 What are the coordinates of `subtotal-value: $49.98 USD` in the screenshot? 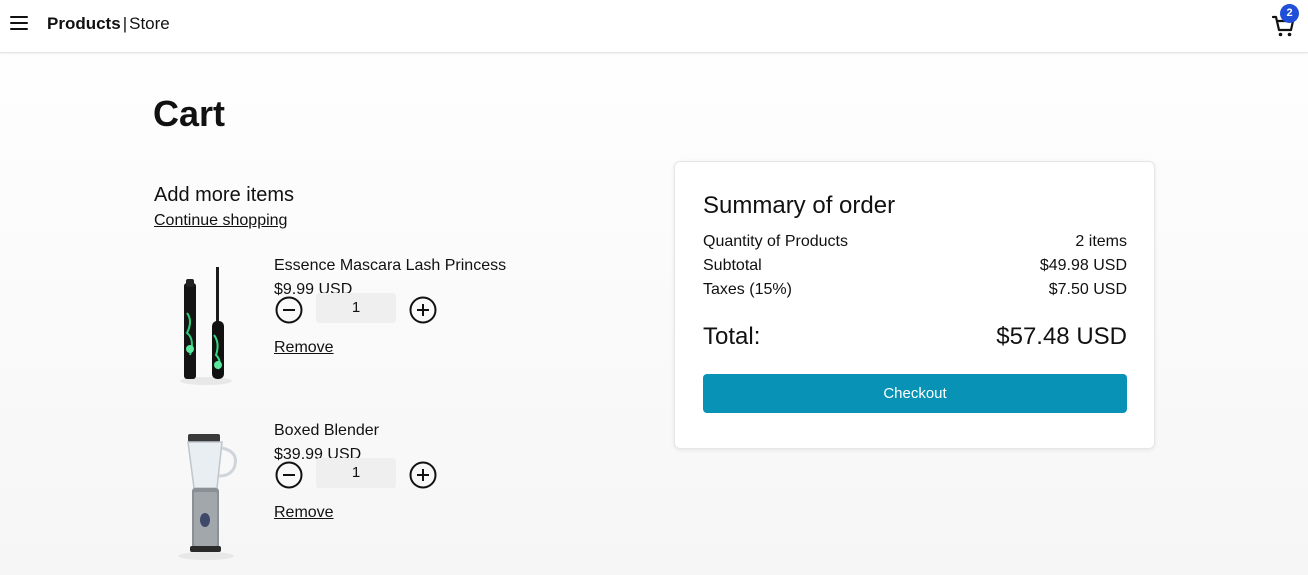 It's located at (1083, 265).